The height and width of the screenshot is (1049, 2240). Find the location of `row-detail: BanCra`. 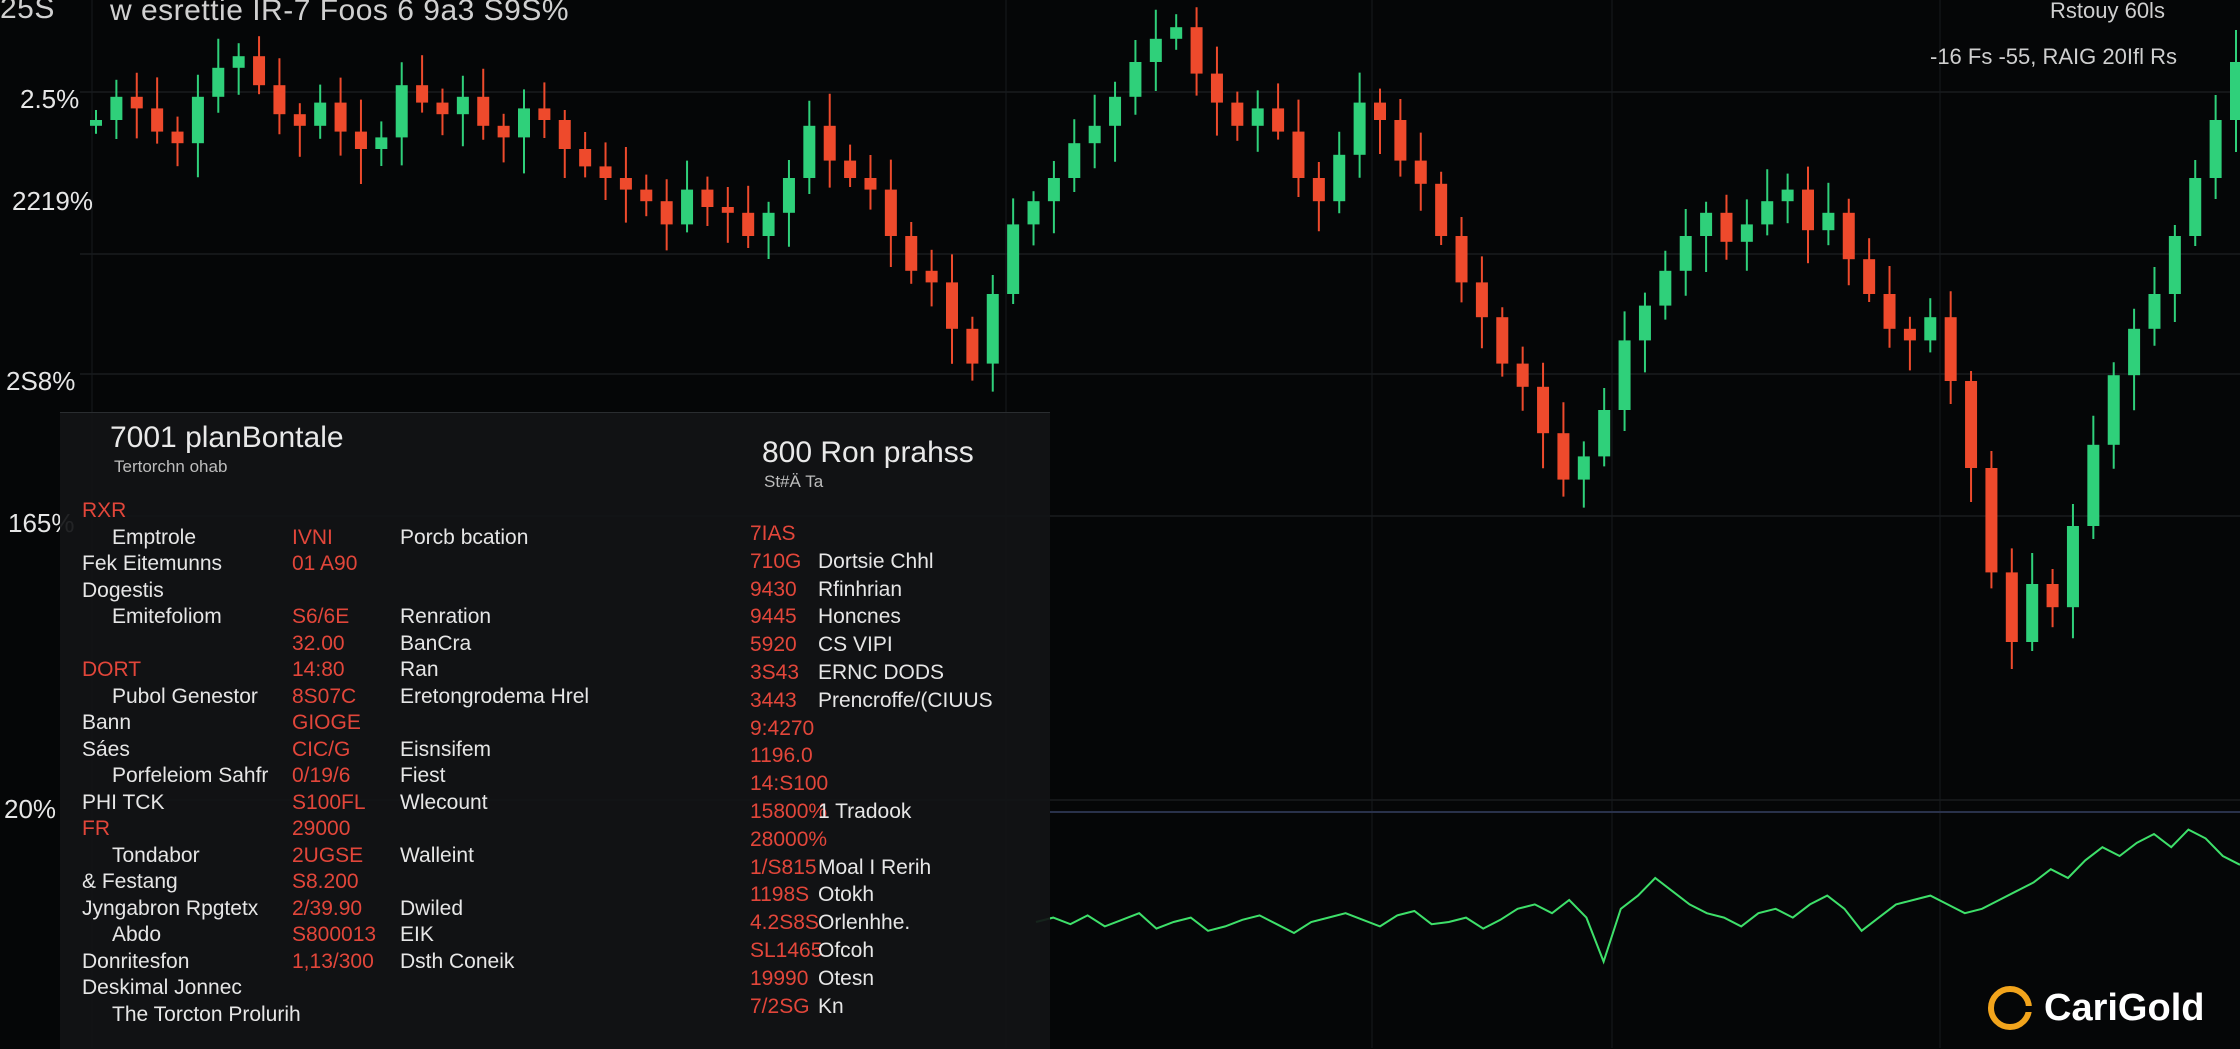

row-detail: BanCra is located at coordinates (436, 643).